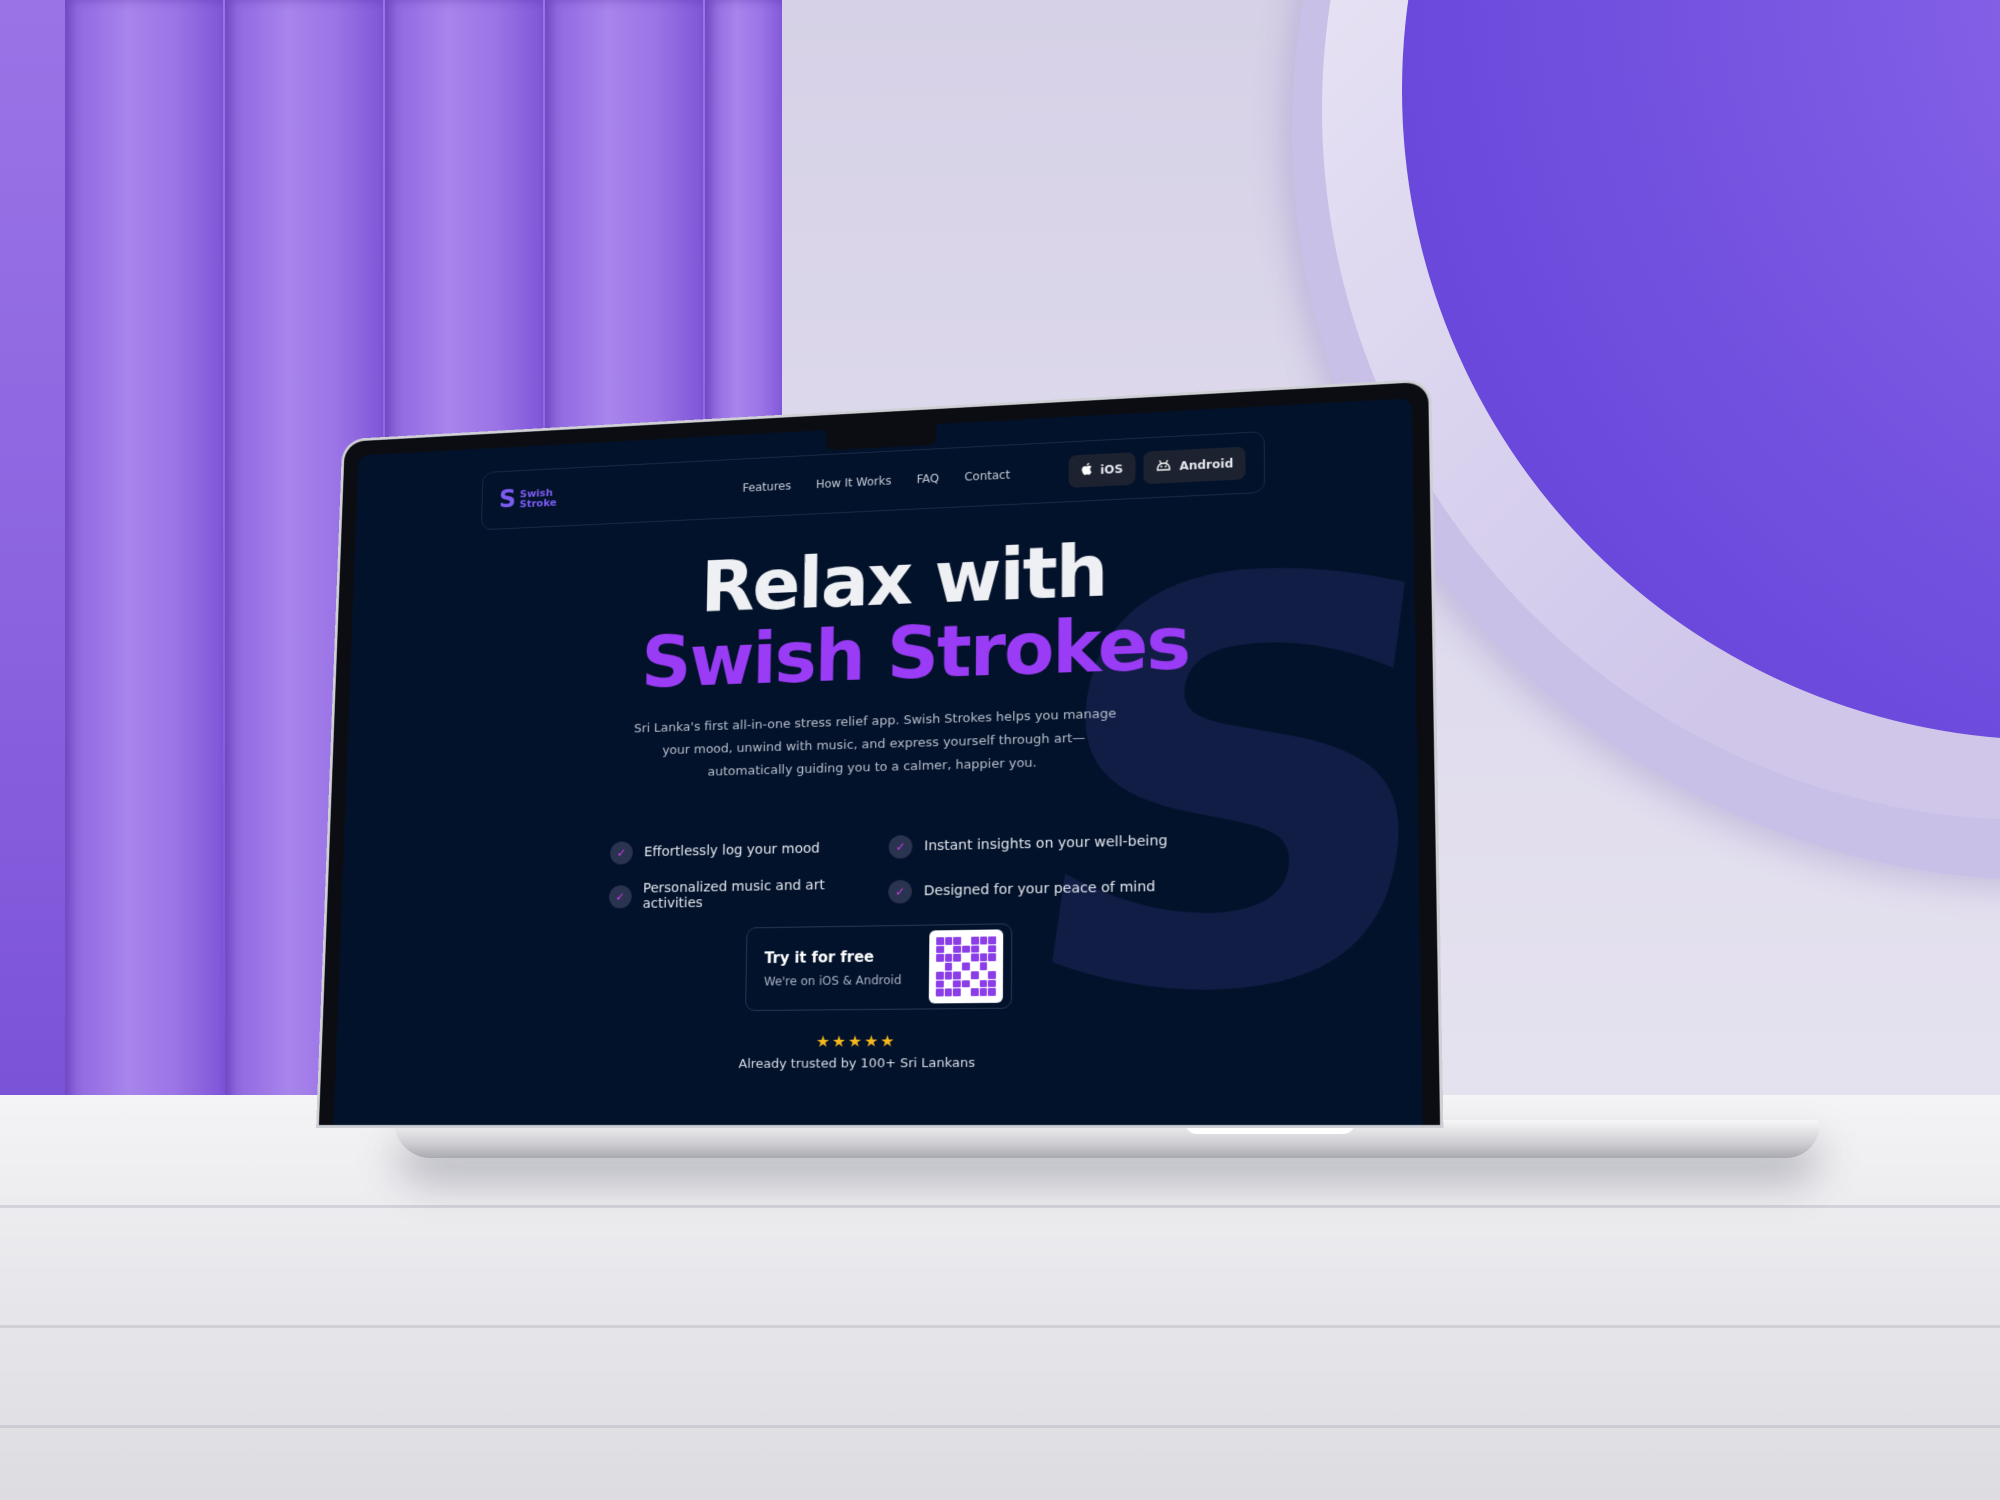 The image size is (2000, 1500). I want to click on feature-item: ✓ Designed for your peace of mind, so click(1039, 889).